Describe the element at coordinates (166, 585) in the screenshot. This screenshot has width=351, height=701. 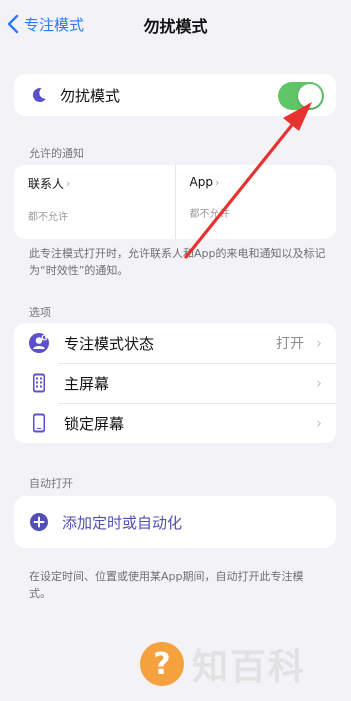
I see `auto-note: 在设定时间、位置或使用某App期间，自动打开此专注模式。` at that location.